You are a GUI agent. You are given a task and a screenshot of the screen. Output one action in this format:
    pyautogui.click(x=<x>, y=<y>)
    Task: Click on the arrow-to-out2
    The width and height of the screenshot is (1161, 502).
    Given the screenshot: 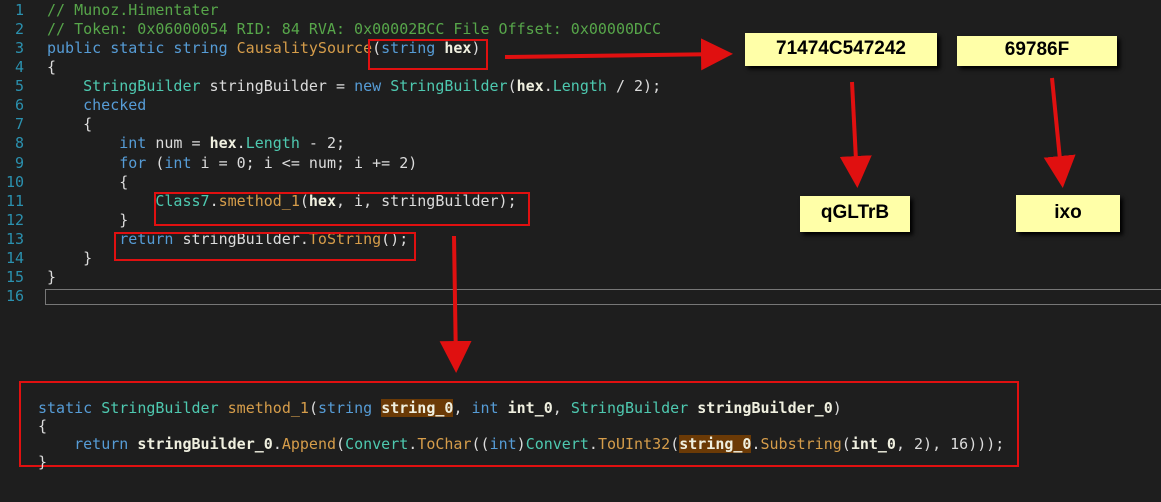 What is the action you would take?
    pyautogui.click(x=1059, y=132)
    